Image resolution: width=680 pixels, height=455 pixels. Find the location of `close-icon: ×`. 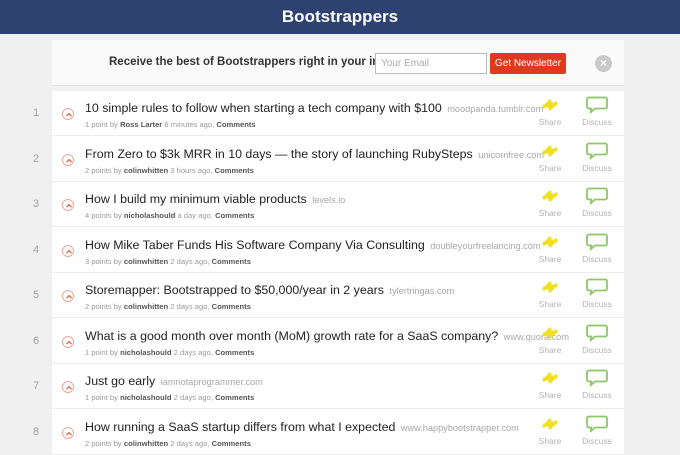

close-icon: × is located at coordinates (603, 63).